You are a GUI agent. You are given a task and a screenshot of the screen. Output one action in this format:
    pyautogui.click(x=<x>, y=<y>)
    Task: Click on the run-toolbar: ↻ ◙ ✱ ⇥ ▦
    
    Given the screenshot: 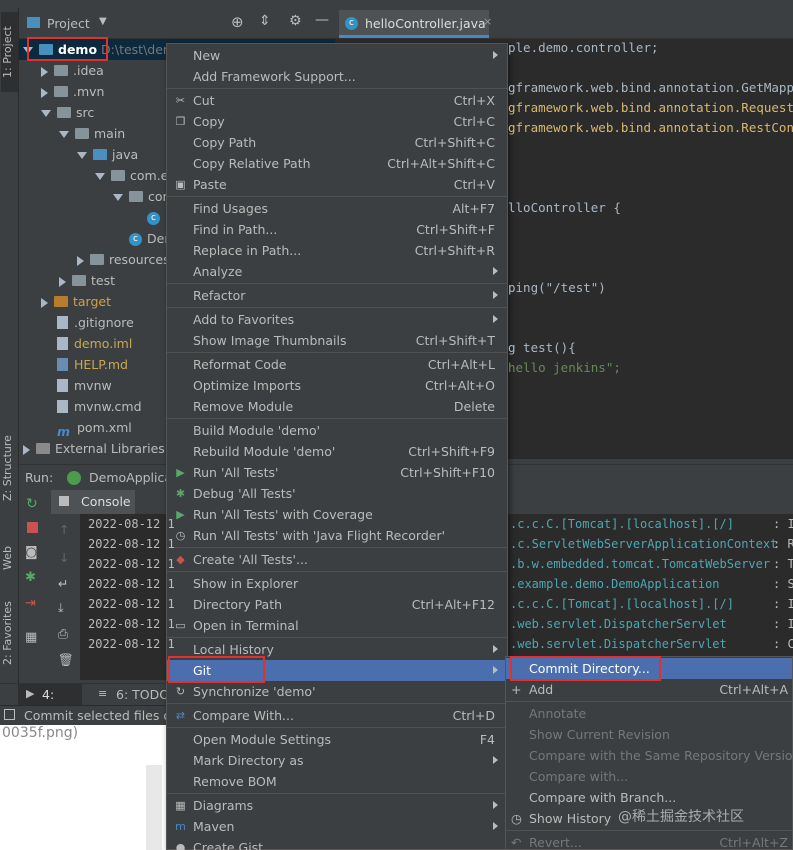 What is the action you would take?
    pyautogui.click(x=34, y=585)
    